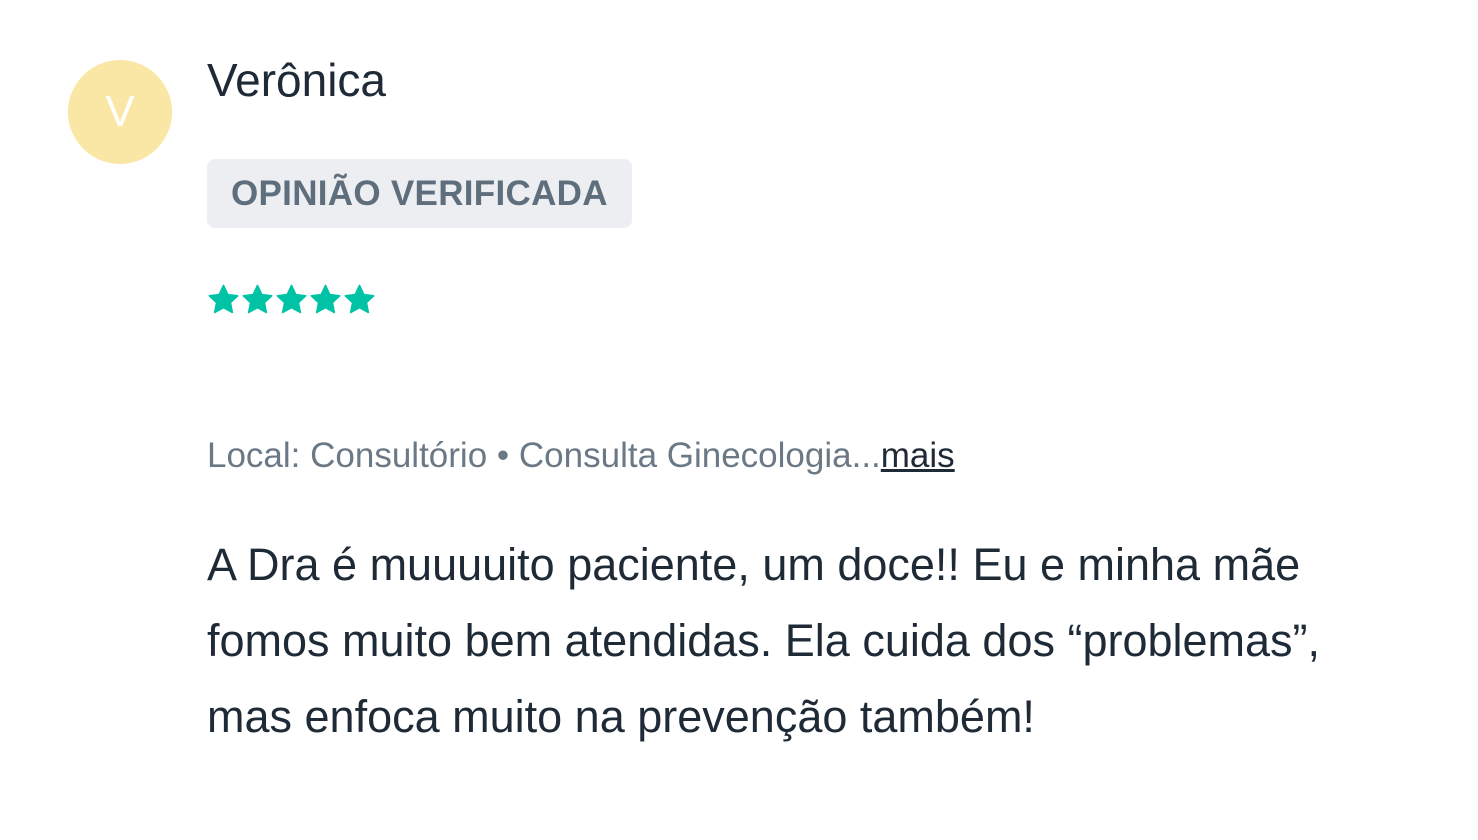 The width and height of the screenshot is (1478, 840). Describe the element at coordinates (918, 455) in the screenshot. I see `more-link: mais` at that location.